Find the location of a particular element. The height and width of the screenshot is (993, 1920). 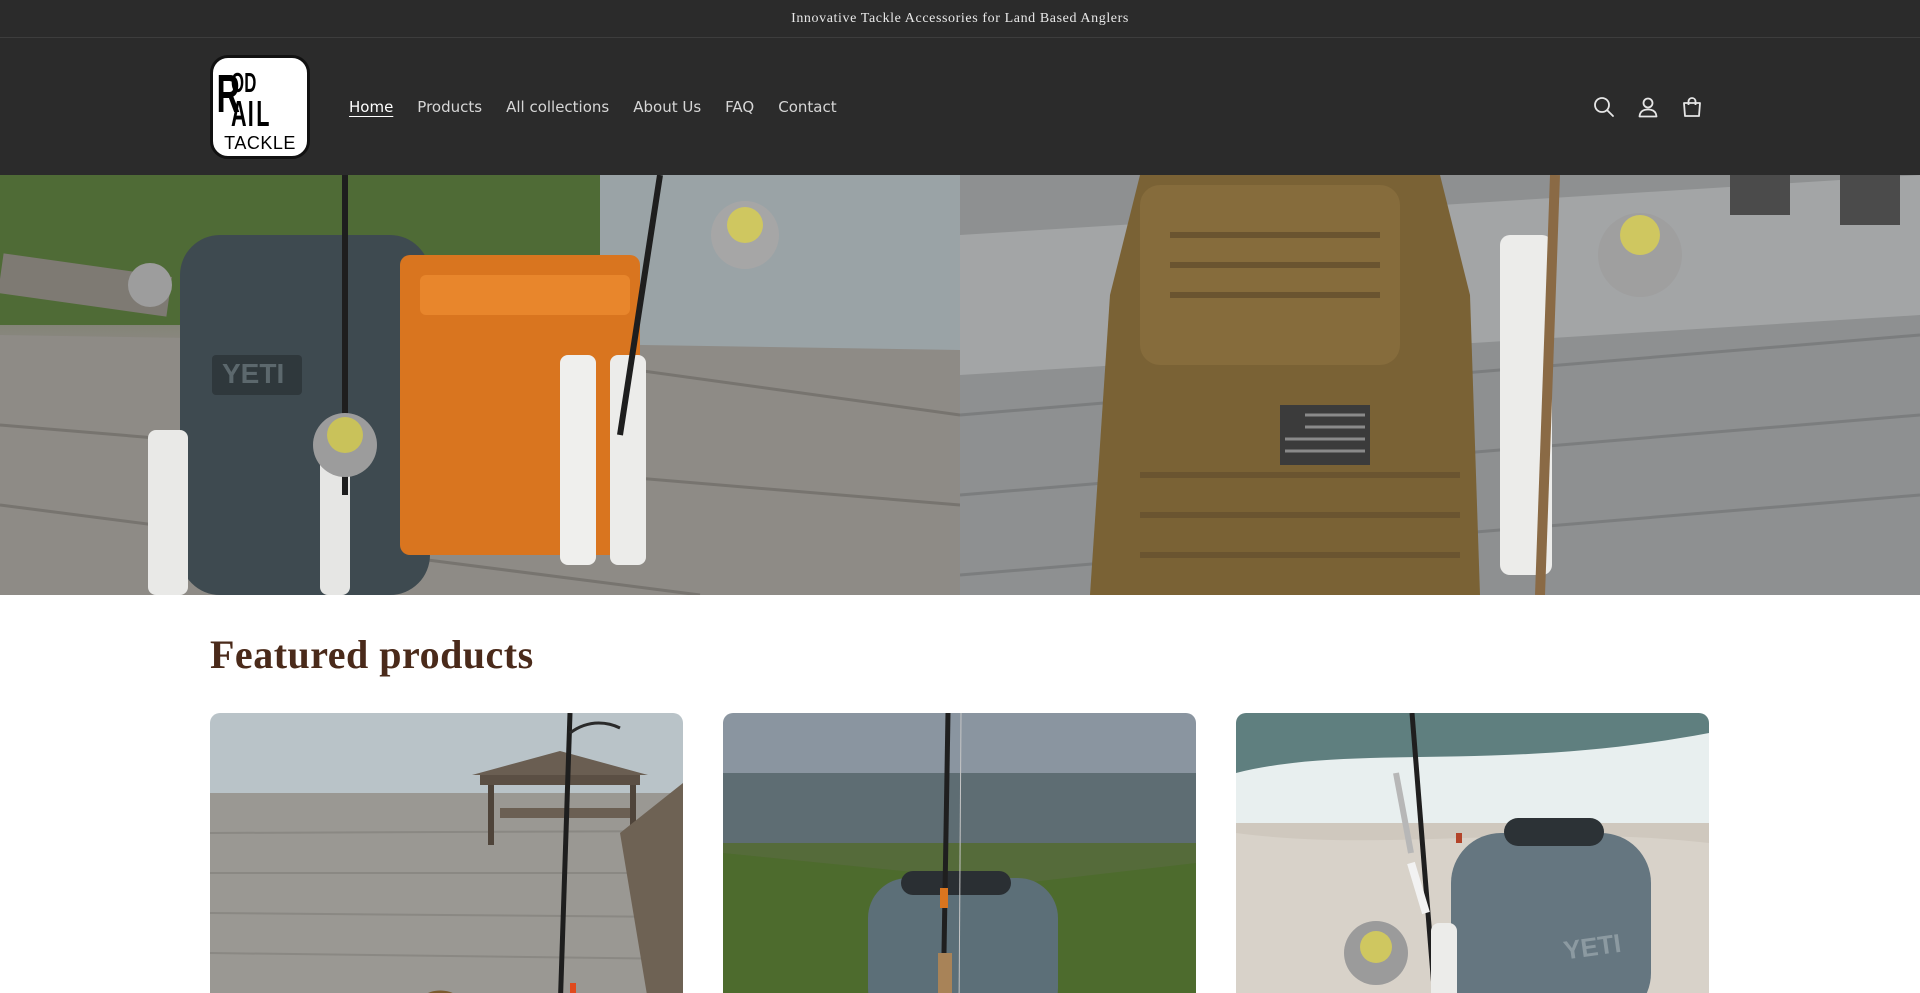

nav-link-home: Home is located at coordinates (371, 107).